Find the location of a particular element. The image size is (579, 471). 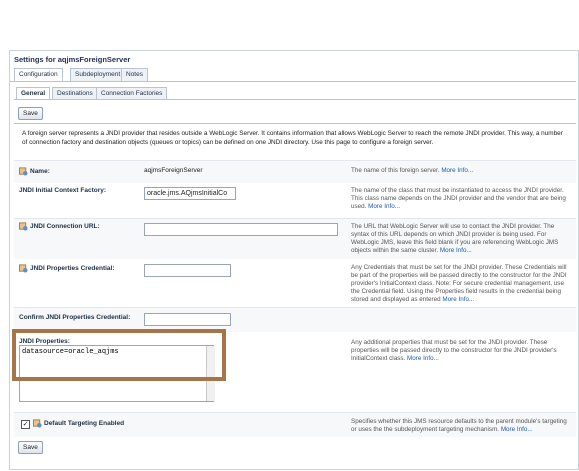

connection-url-label: JNDI Connection URL: is located at coordinates (59, 226).